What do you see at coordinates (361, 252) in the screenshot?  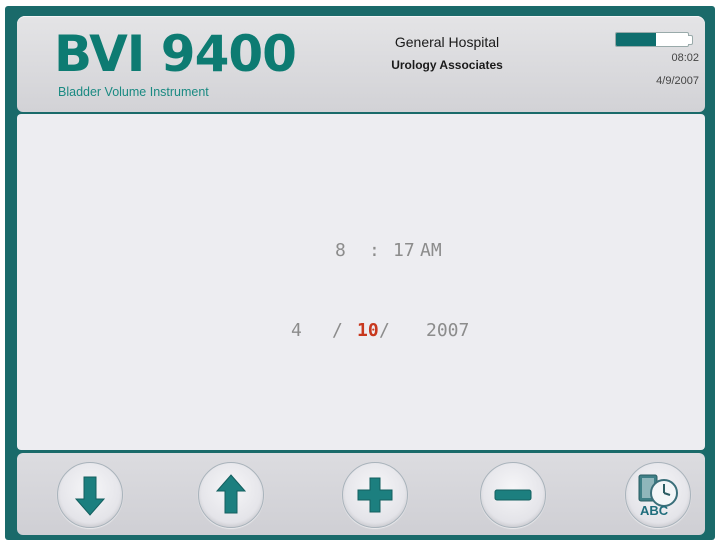 I see `time-row: 8 : 17 AM` at bounding box center [361, 252].